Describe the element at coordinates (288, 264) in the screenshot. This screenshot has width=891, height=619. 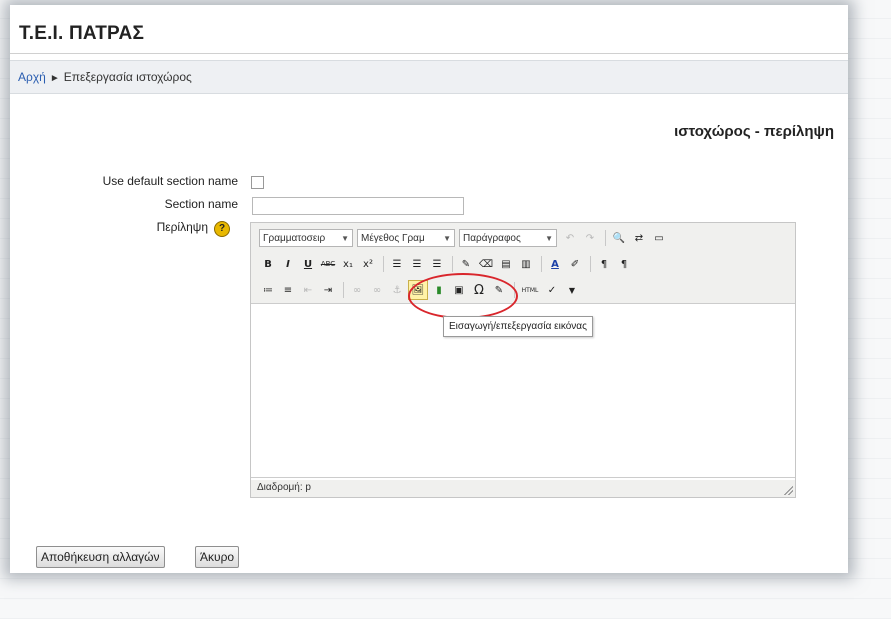
I see `italic-button: I` at that location.